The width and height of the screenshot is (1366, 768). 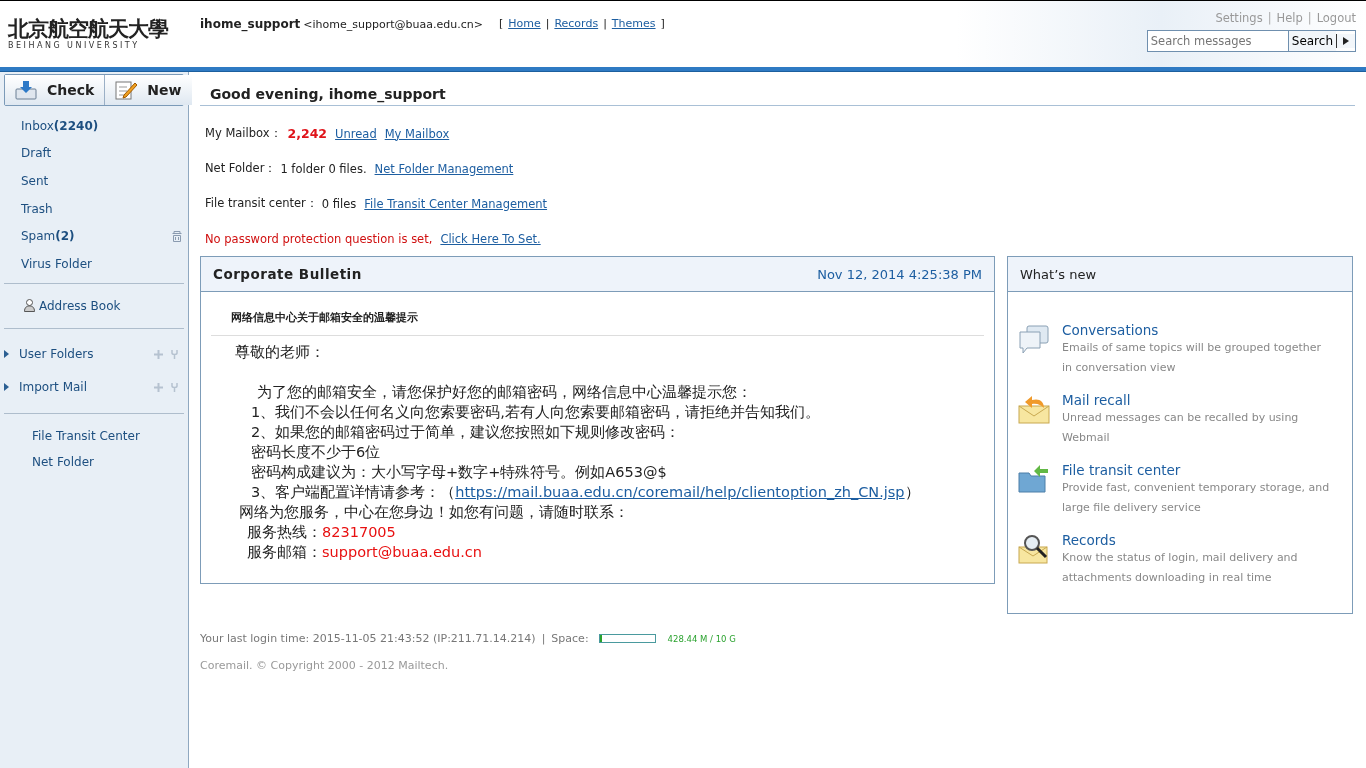 I want to click on speech-bubbles-icon, so click(x=1034, y=340).